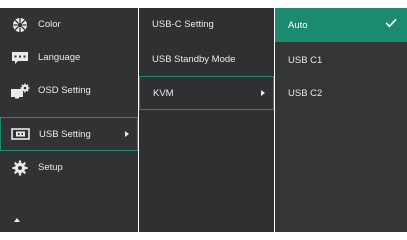 This screenshot has width=407, height=240. Describe the element at coordinates (50, 167) in the screenshot. I see `menu-item-label: Setup` at that location.